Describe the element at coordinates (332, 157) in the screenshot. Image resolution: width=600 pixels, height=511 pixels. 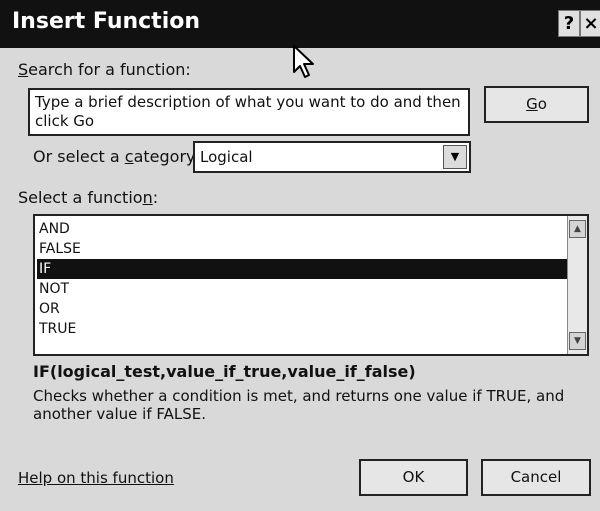
I see `category-select: Logical ▼` at that location.